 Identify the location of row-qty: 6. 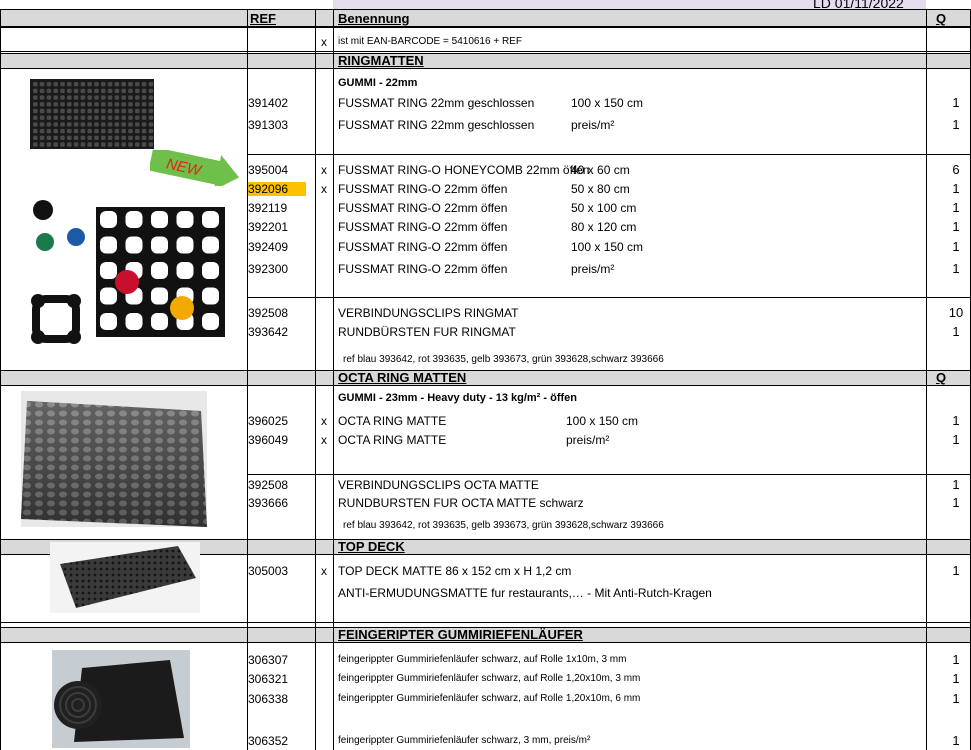
(956, 169).